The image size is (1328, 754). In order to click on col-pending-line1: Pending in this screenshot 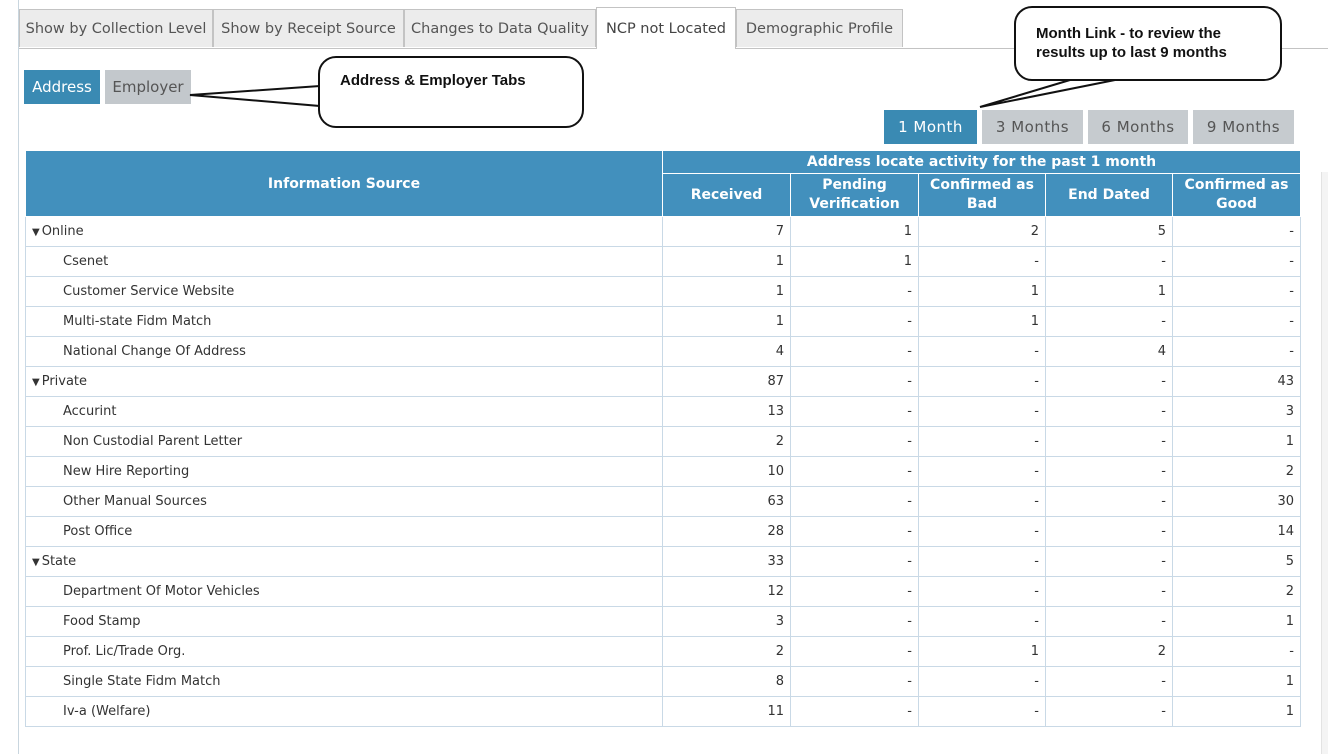, I will do `click(854, 185)`.